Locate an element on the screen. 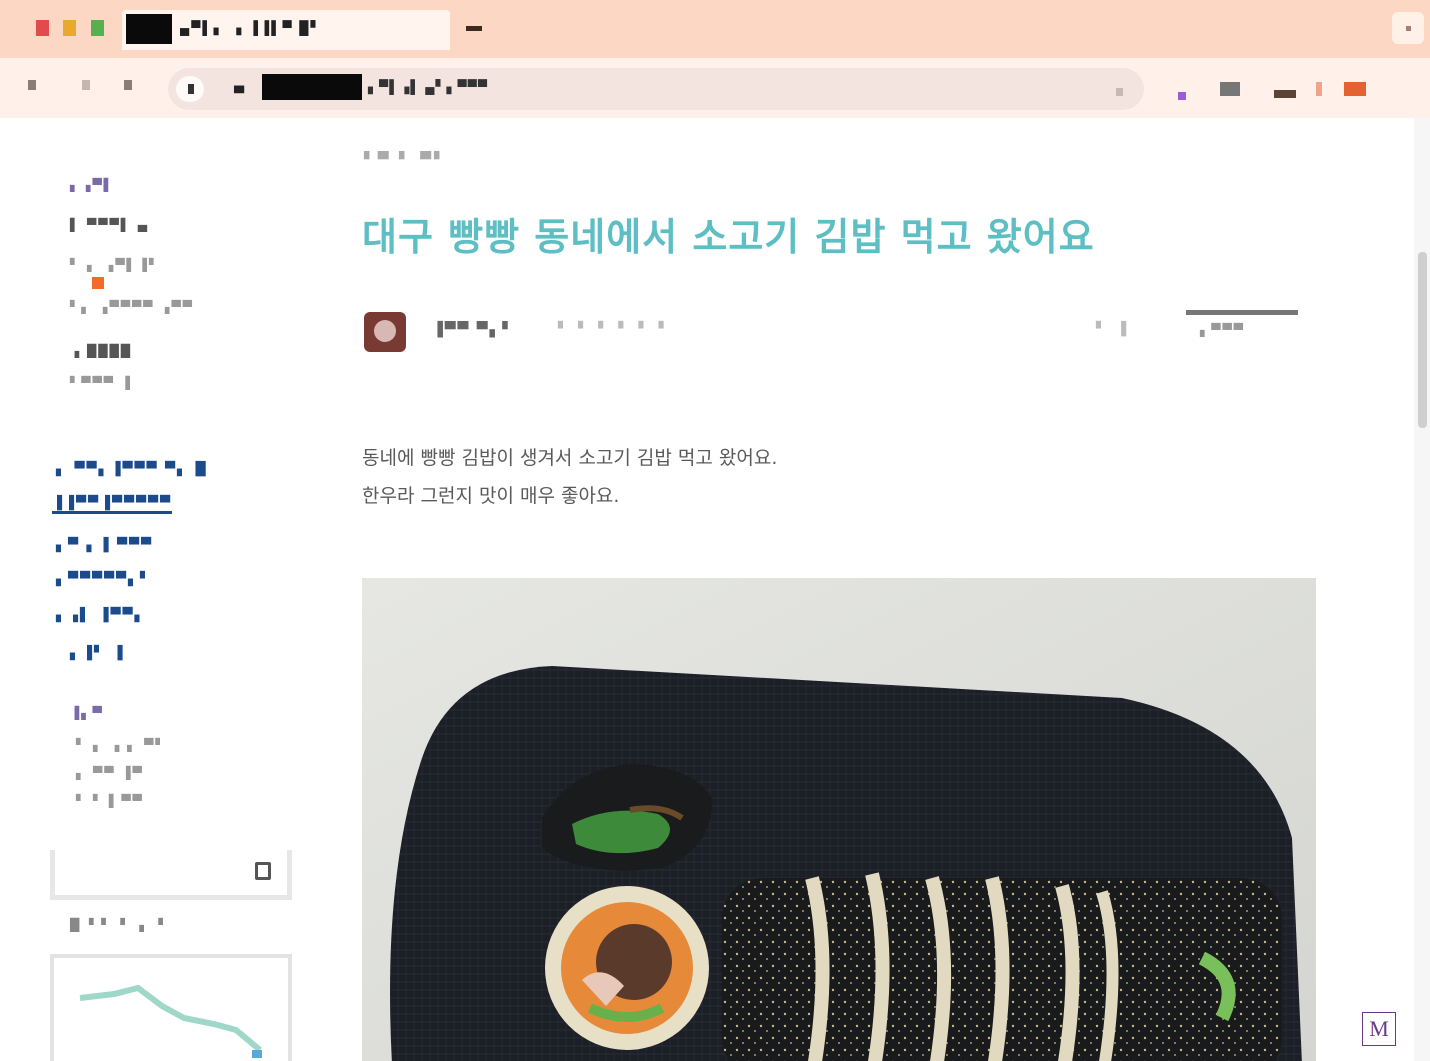 Image resolution: width=1430 pixels, height=1061 pixels. floating-logo-button: M is located at coordinates (1379, 1029).